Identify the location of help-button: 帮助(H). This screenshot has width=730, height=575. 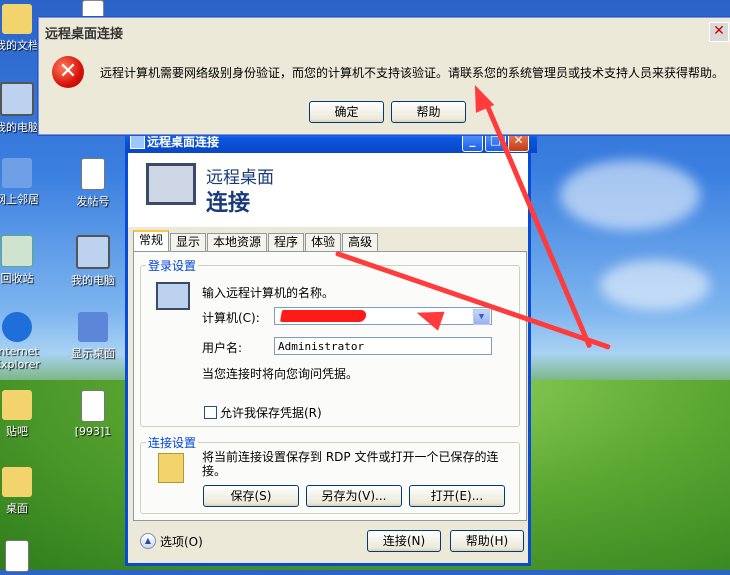
(487, 541).